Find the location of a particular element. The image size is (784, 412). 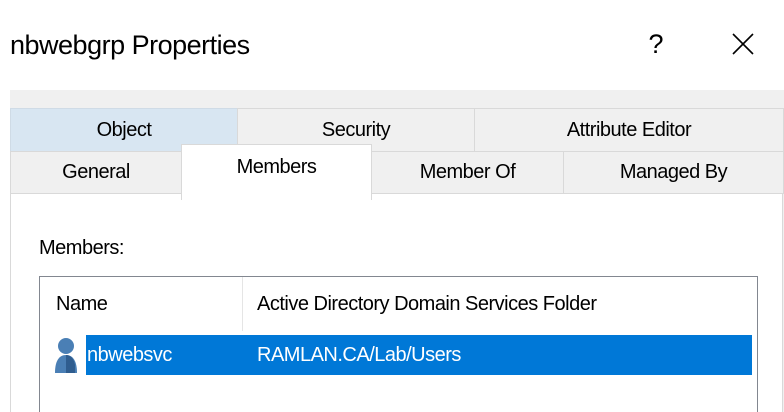

table-row: nbwebsvc RAMLAN.CA/Lab/Users is located at coordinates (419, 355).